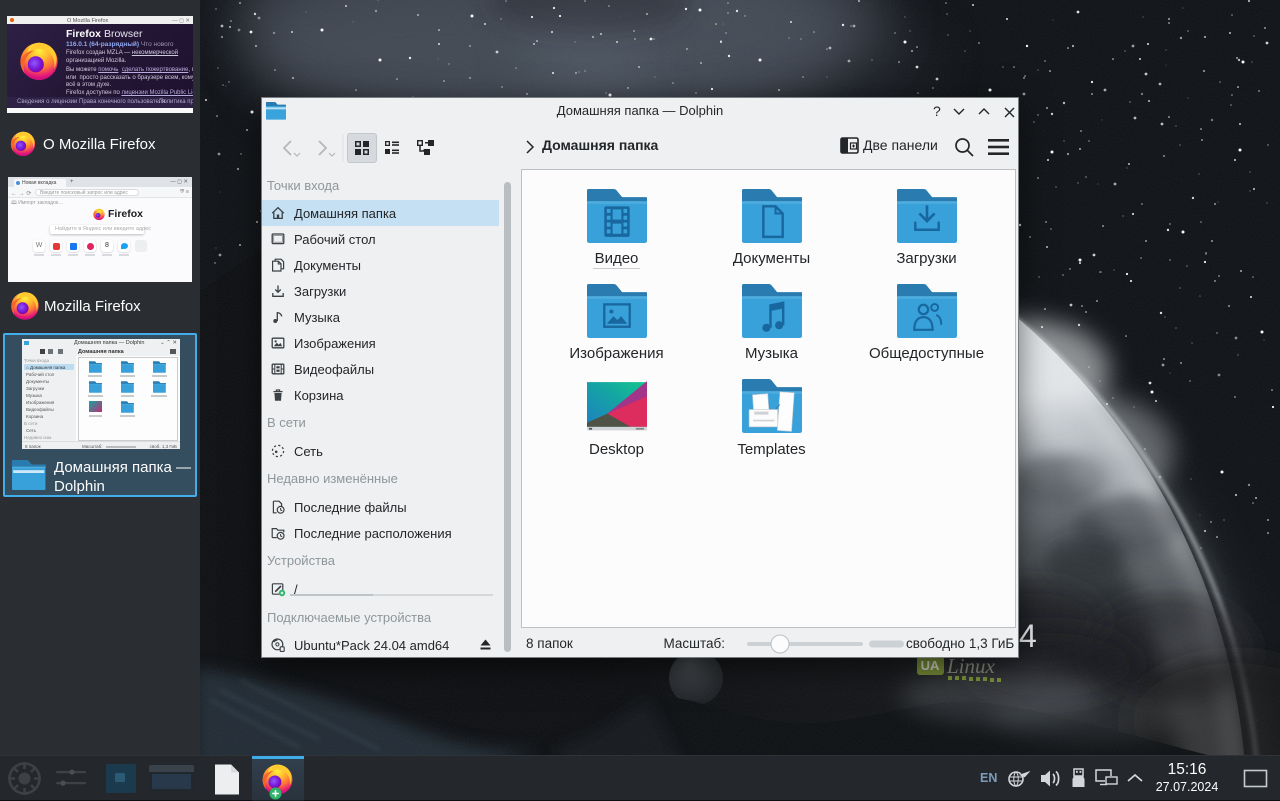 The width and height of the screenshot is (1280, 801). Describe the element at coordinates (930, 665) in the screenshot. I see `svg-text: UA` at that location.